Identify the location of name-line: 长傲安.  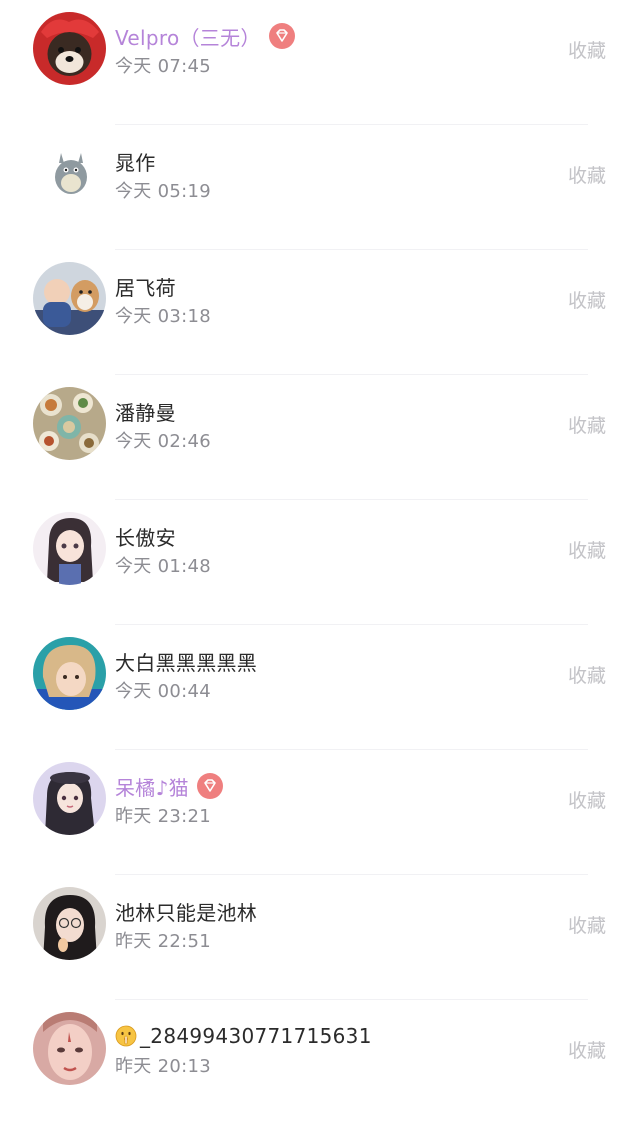
(145, 536).